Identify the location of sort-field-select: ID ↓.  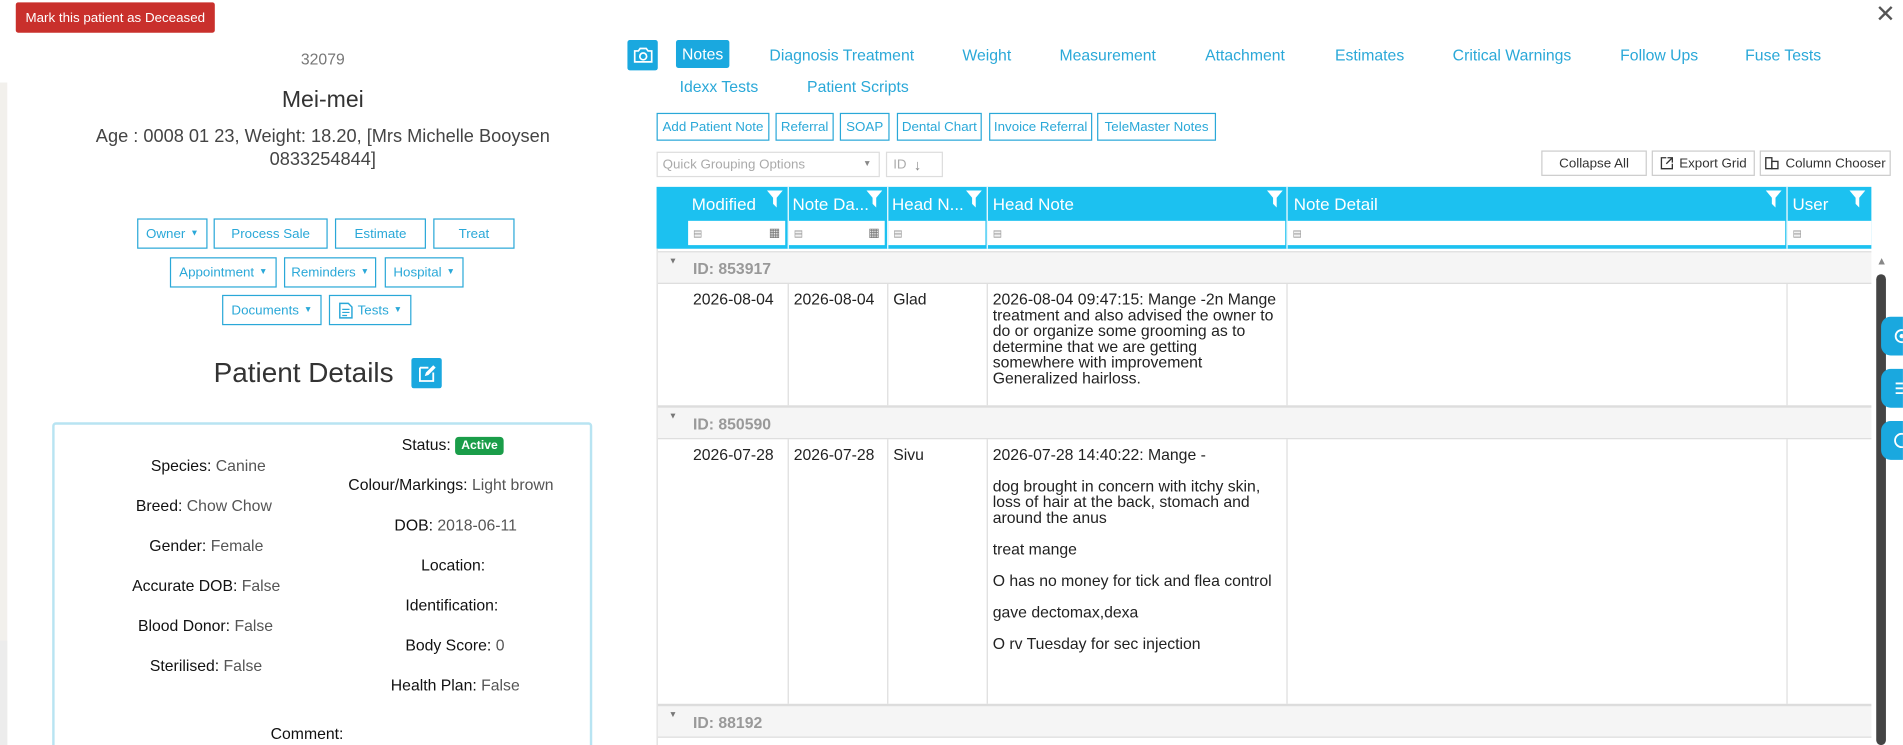
(914, 164).